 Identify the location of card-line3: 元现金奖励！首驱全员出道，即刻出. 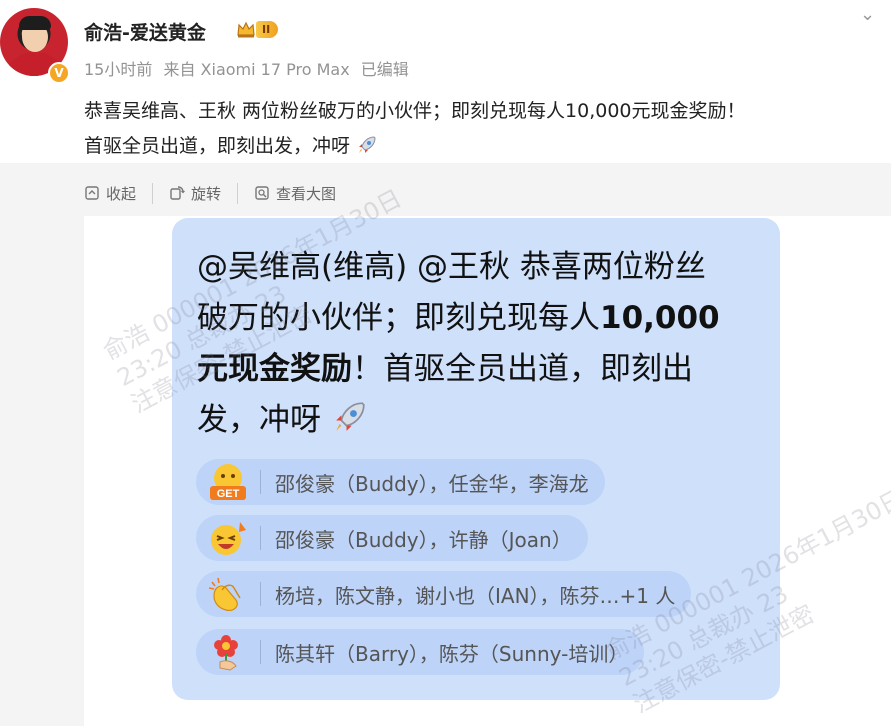
(482, 369).